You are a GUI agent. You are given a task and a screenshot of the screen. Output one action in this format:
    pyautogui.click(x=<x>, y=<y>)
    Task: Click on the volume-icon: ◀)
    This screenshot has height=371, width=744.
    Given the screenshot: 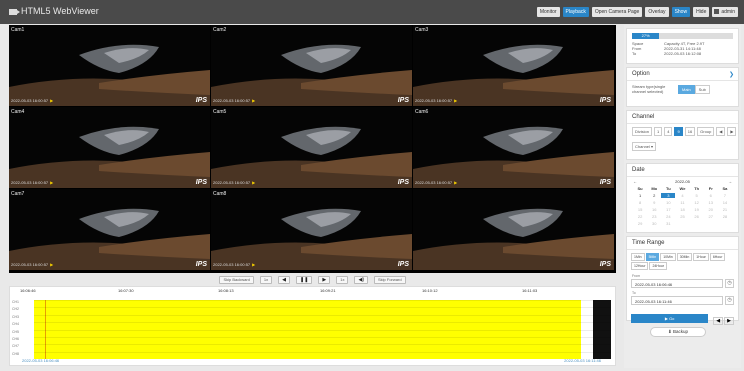 What is the action you would take?
    pyautogui.click(x=361, y=279)
    